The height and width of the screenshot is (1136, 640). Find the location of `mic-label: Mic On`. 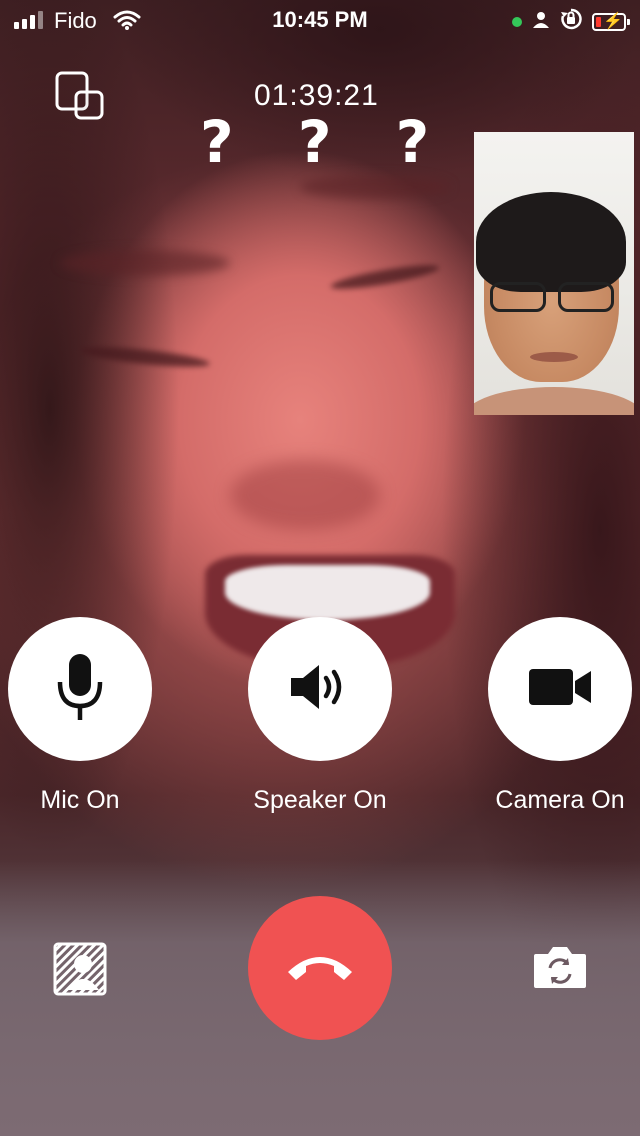

mic-label: Mic On is located at coordinates (80, 800).